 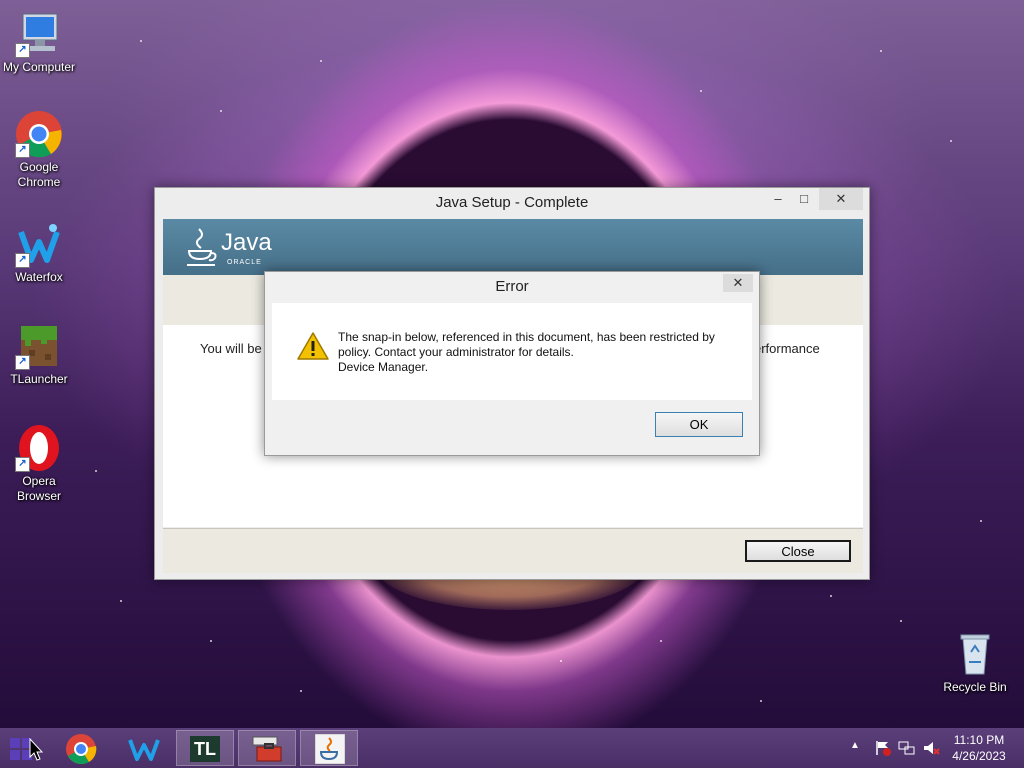 I want to click on desktop-icon-google-chrome: ↗ Google Chrome, so click(x=39, y=150).